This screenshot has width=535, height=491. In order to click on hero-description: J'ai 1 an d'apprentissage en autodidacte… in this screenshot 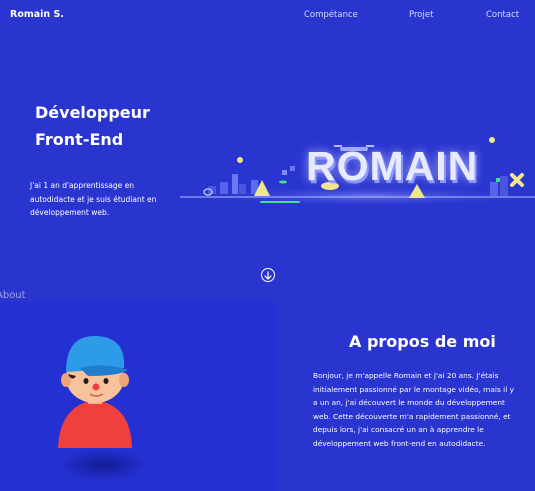, I will do `click(93, 199)`.